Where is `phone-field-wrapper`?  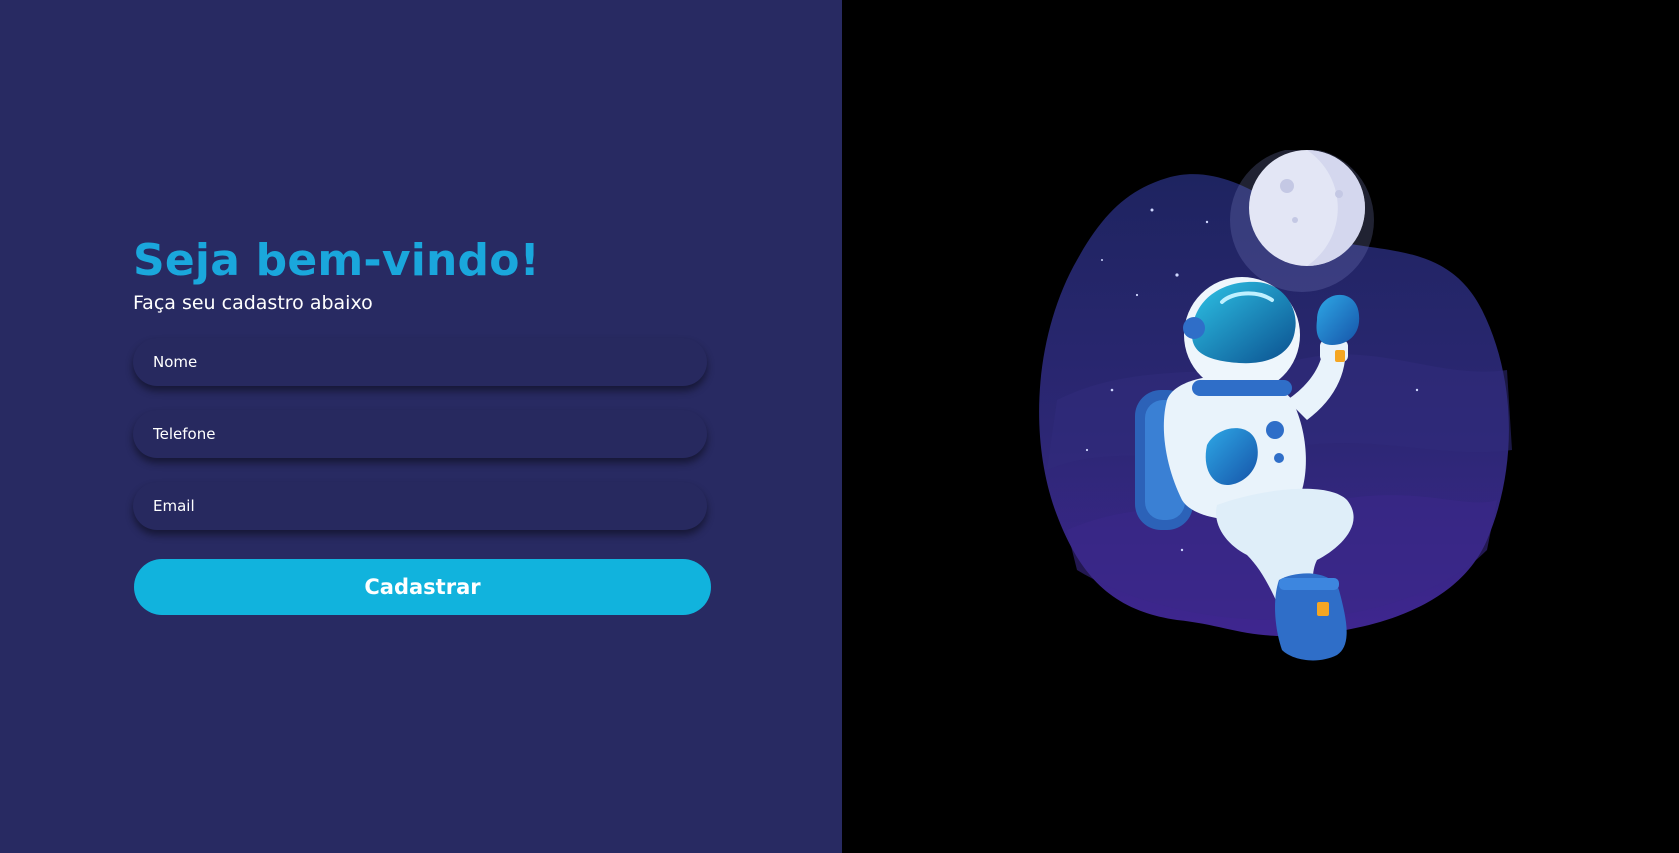 phone-field-wrapper is located at coordinates (420, 434).